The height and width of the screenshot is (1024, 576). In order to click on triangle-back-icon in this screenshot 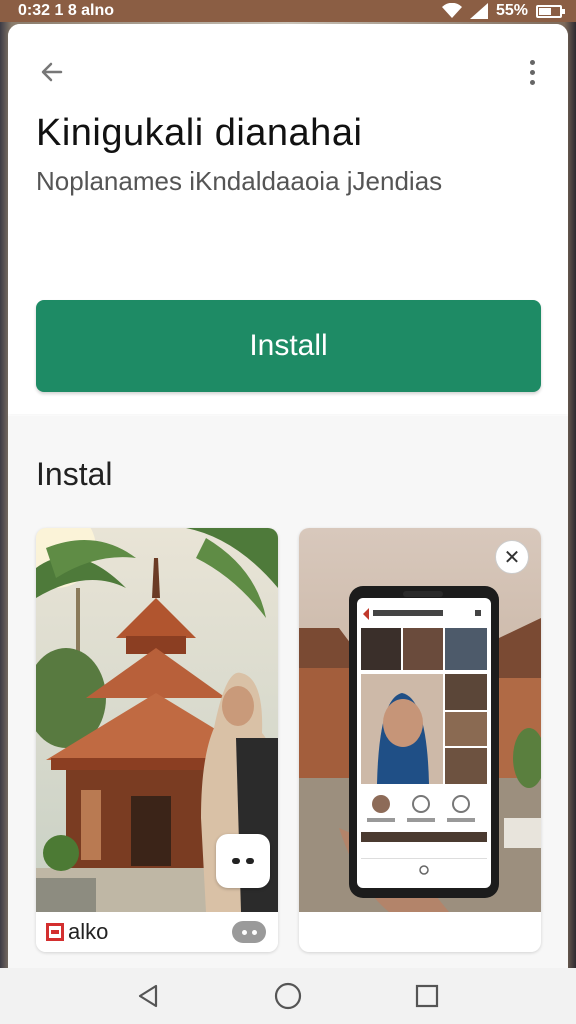, I will do `click(148, 996)`.